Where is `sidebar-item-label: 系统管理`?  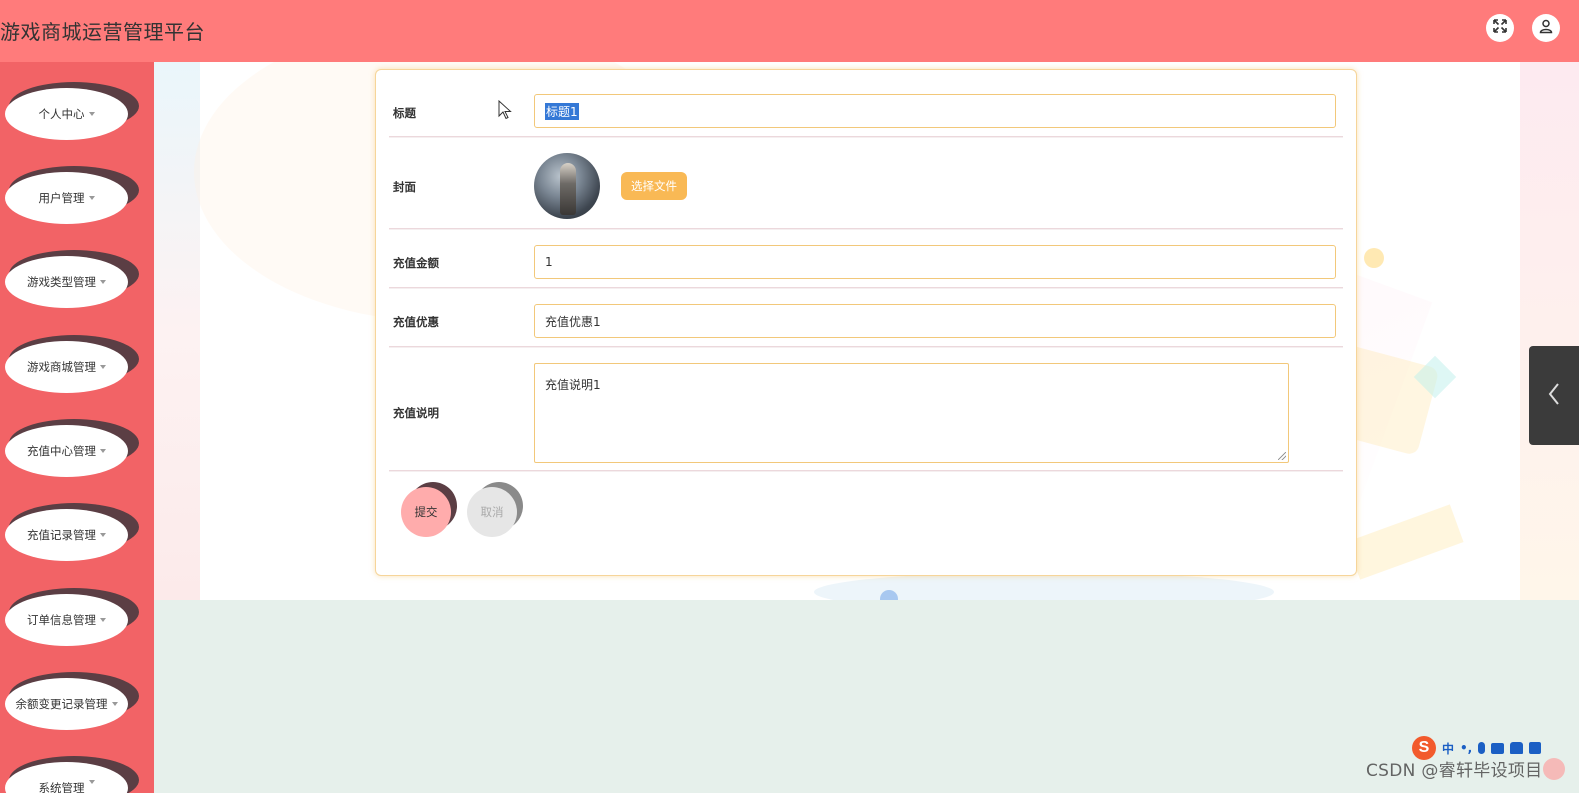 sidebar-item-label: 系统管理 is located at coordinates (61, 787).